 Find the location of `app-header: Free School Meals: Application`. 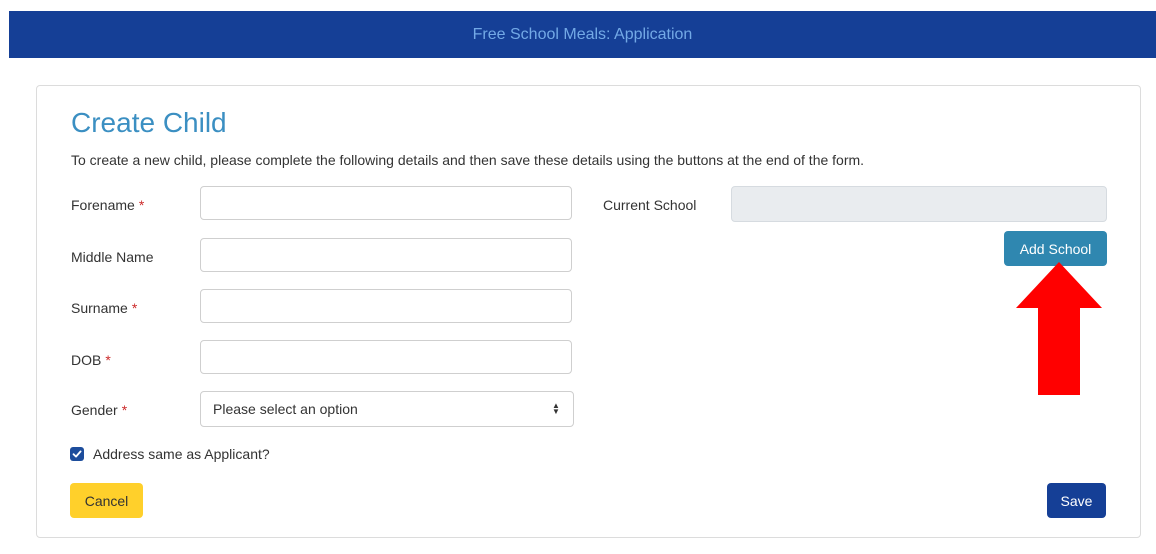

app-header: Free School Meals: Application is located at coordinates (582, 34).